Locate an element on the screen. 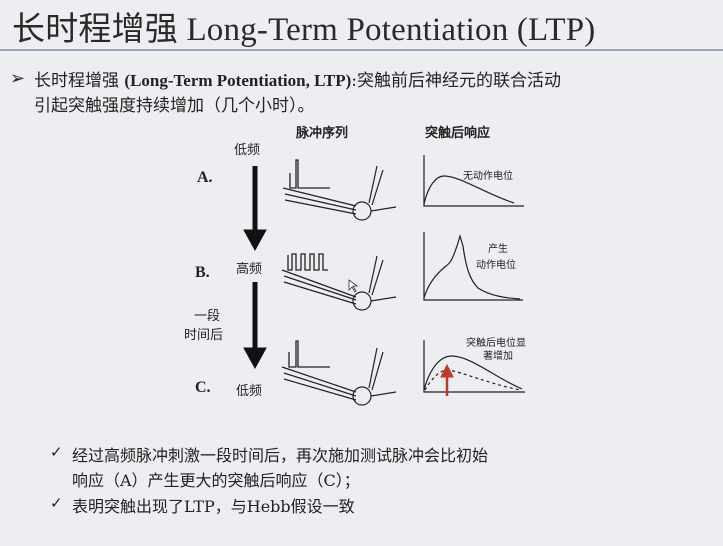  row-a-pulse is located at coordinates (309, 174).